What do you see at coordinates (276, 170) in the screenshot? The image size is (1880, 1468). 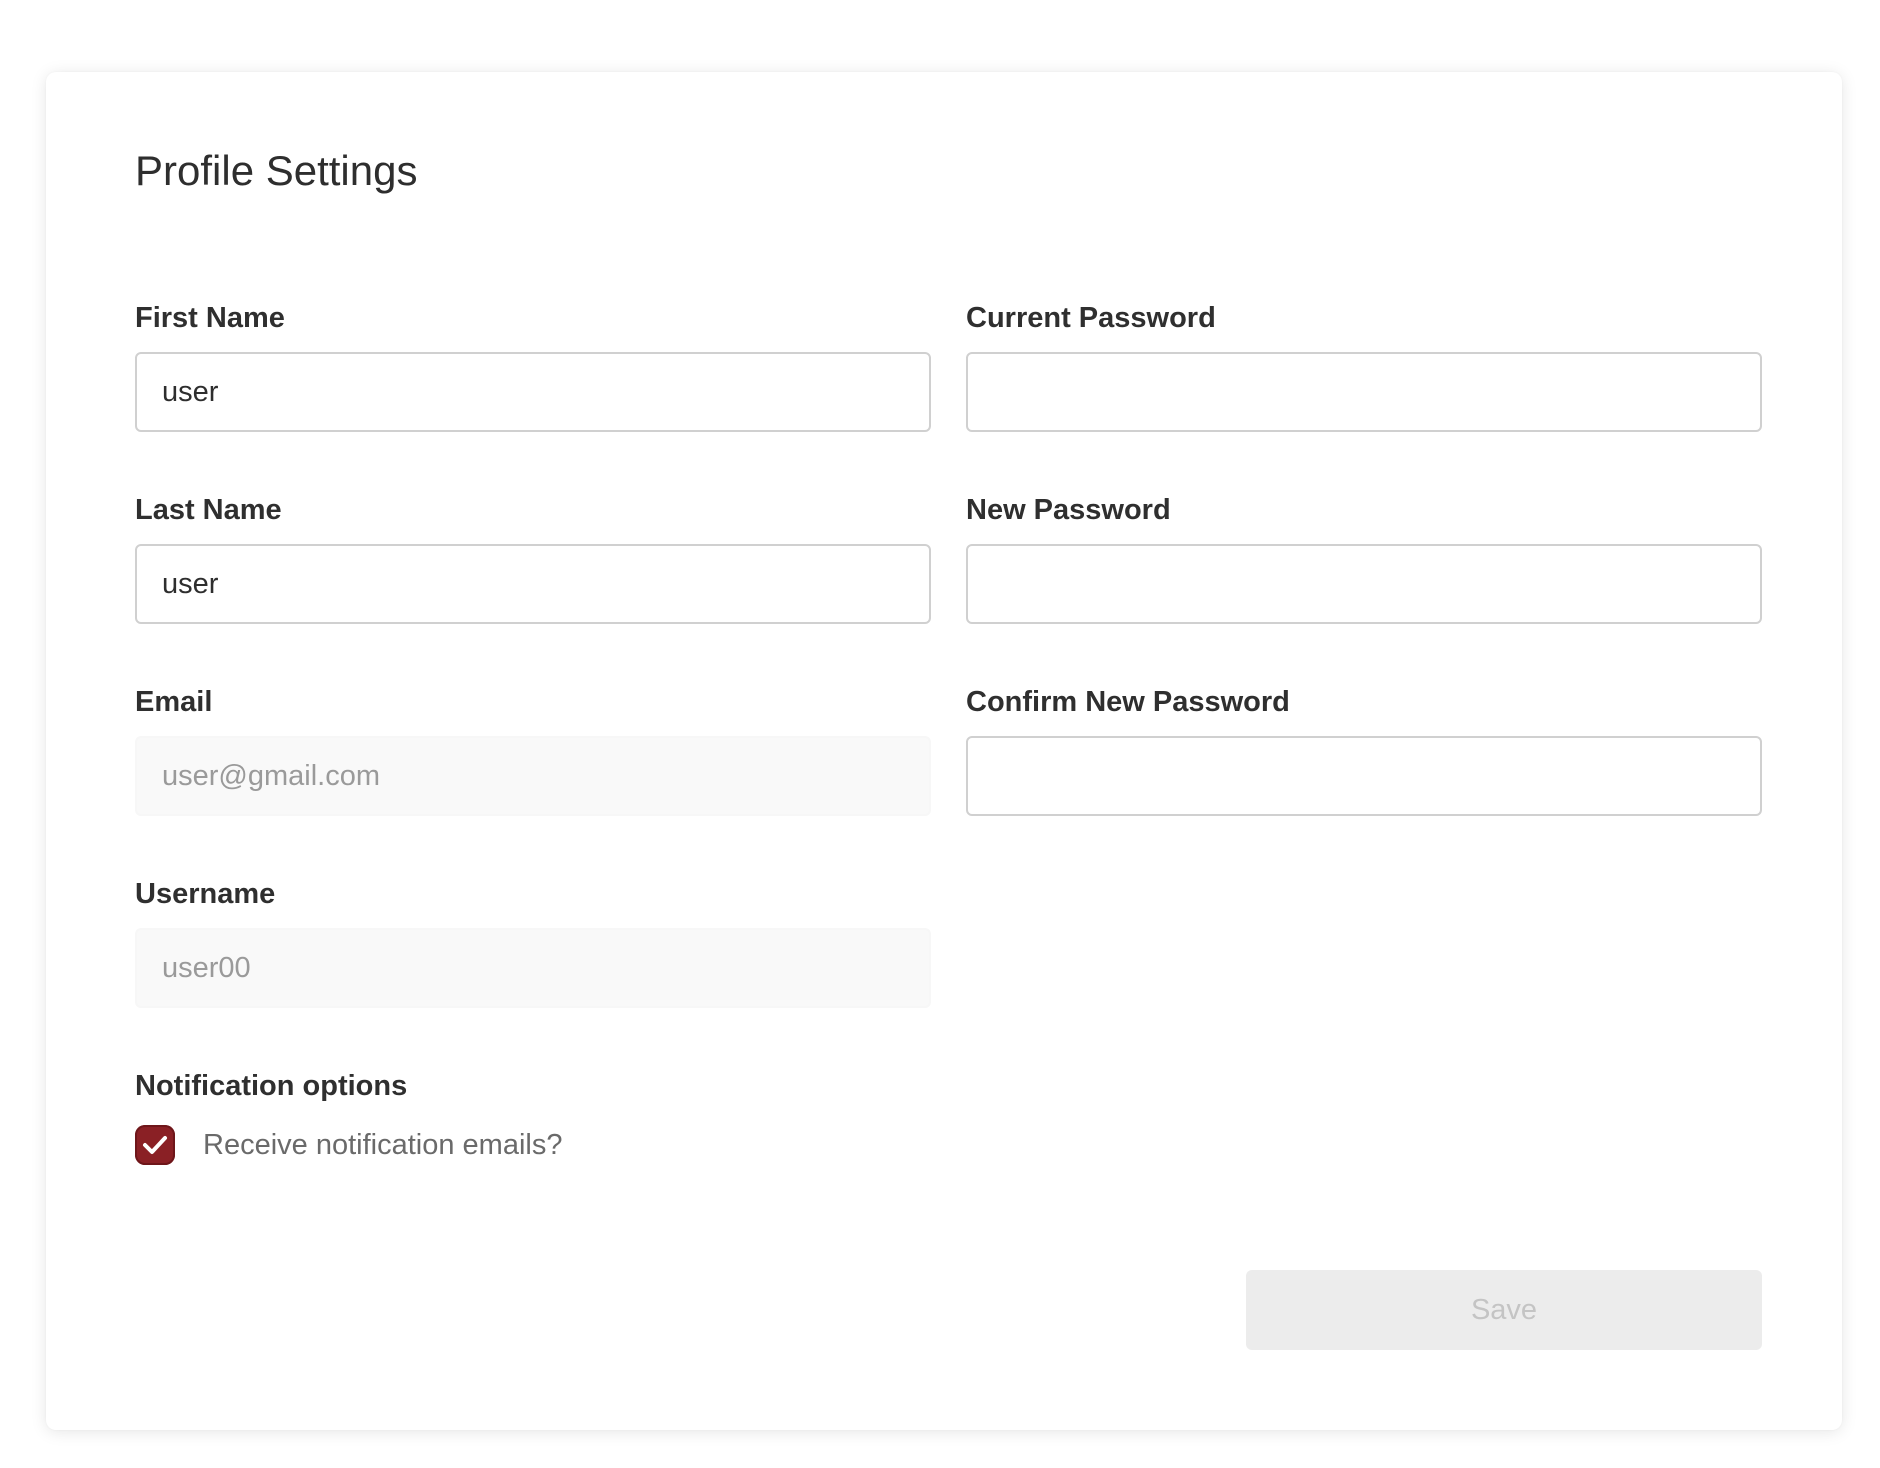 I see `page-title: Profile Settings` at bounding box center [276, 170].